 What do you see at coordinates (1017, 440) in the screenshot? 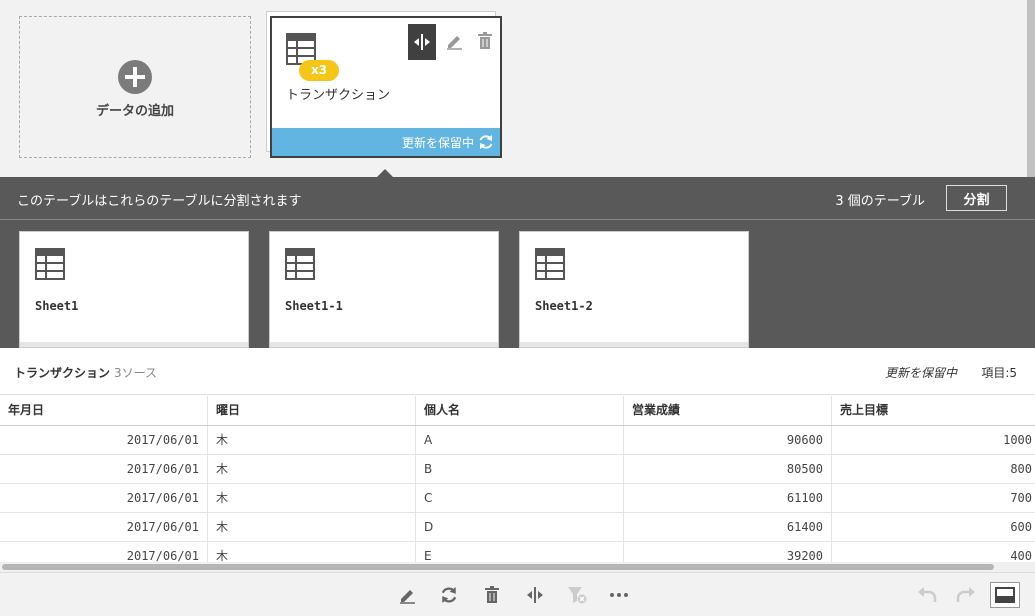
I see `table-cell: 1000` at bounding box center [1017, 440].